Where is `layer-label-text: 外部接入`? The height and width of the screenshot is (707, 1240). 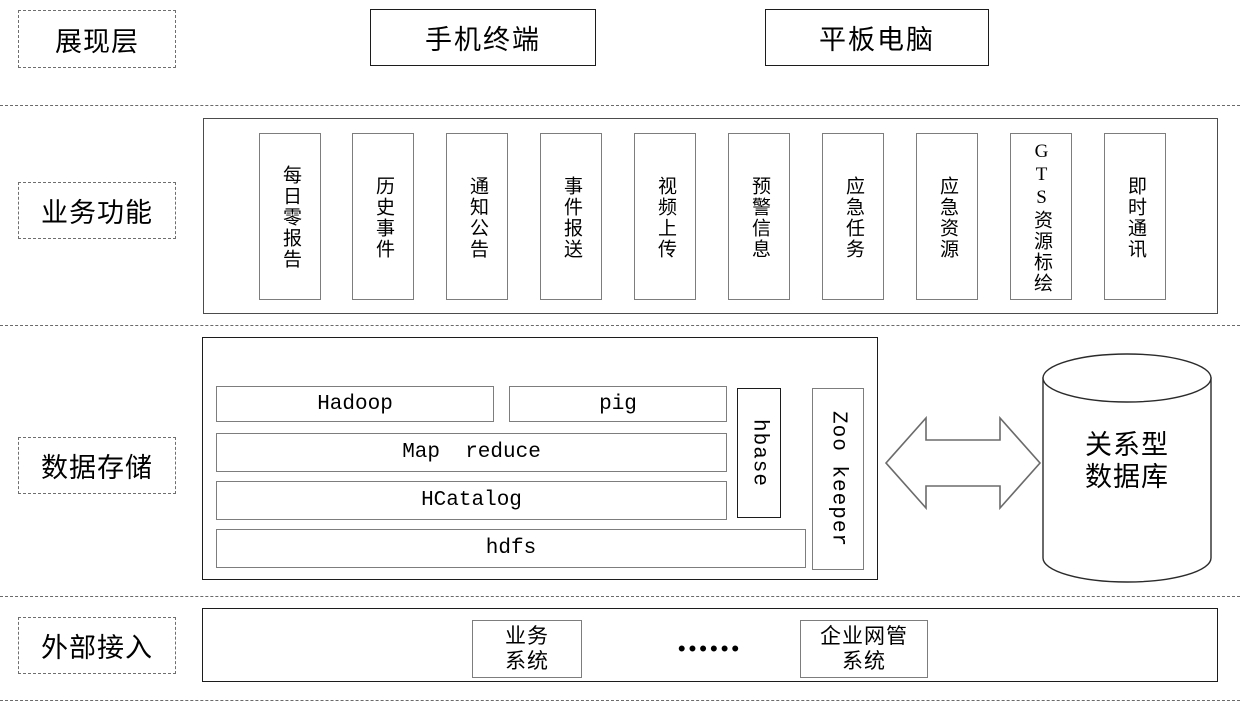 layer-label-text: 外部接入 is located at coordinates (97, 648).